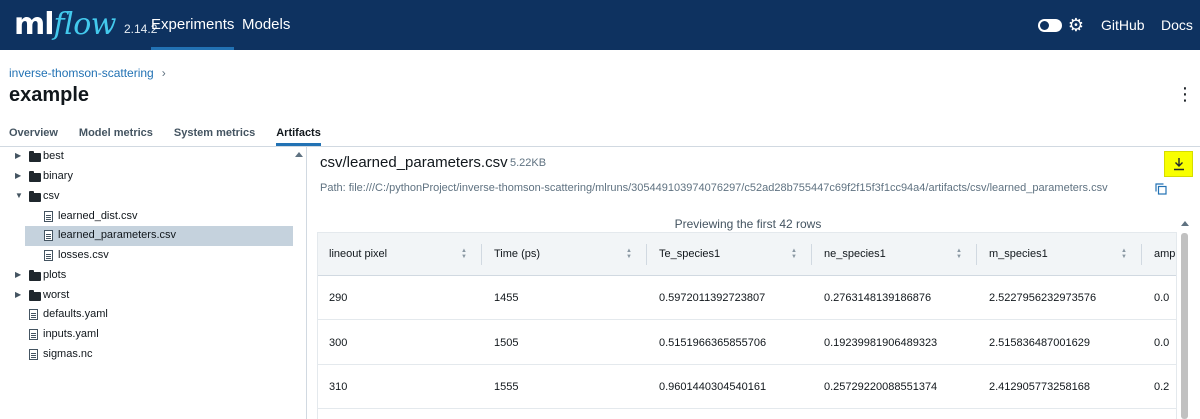 This screenshot has height=419, width=1200. Describe the element at coordinates (1060, 254) in the screenshot. I see `column-header-m-species1: m_species1 ▲ ▼` at that location.